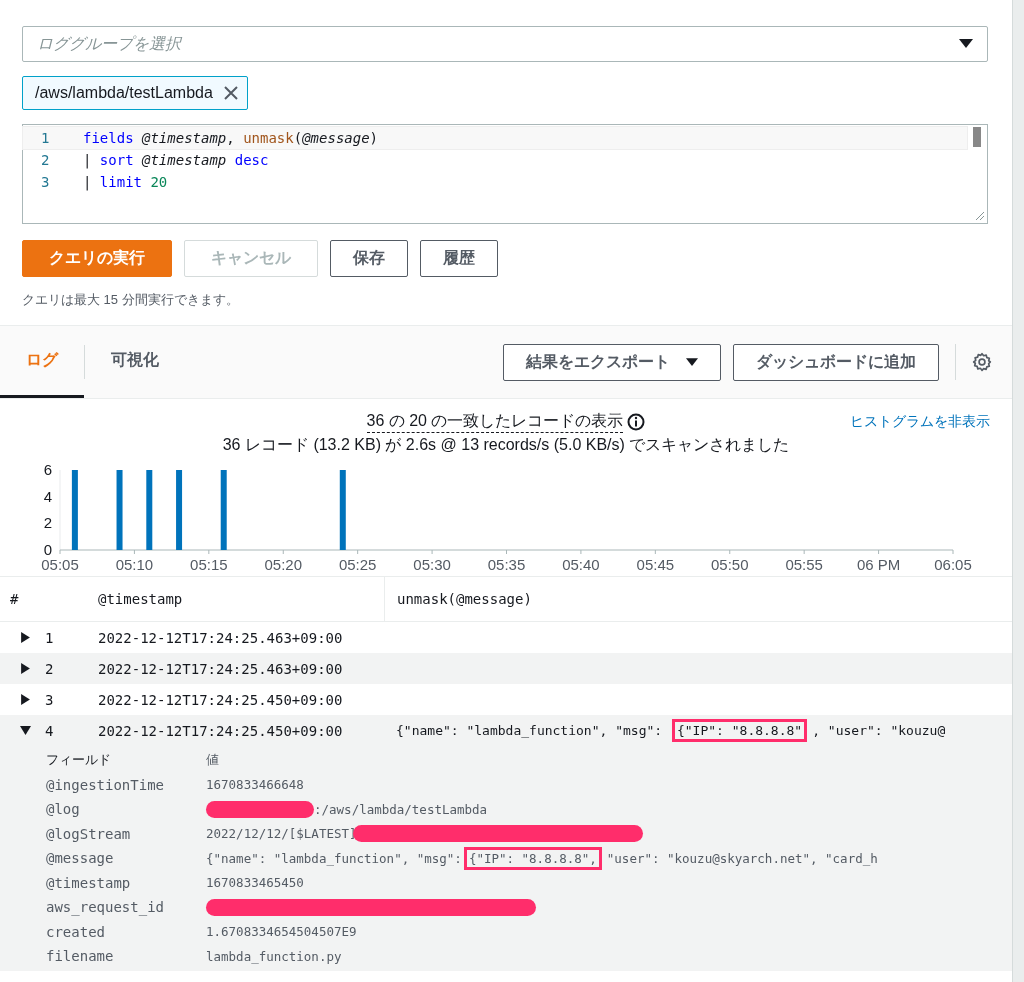 Image resolution: width=1024 pixels, height=982 pixels. Describe the element at coordinates (47, 549) in the screenshot. I see `y-tick-label: 0` at that location.